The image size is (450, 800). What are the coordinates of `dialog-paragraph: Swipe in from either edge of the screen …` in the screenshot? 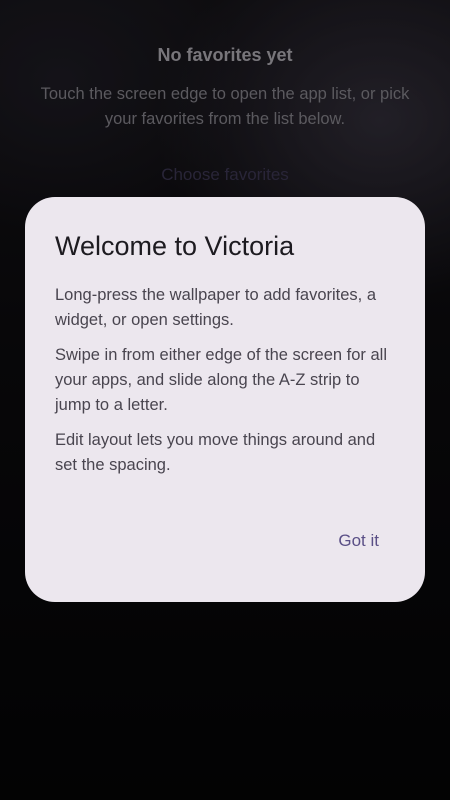 It's located at (221, 380).